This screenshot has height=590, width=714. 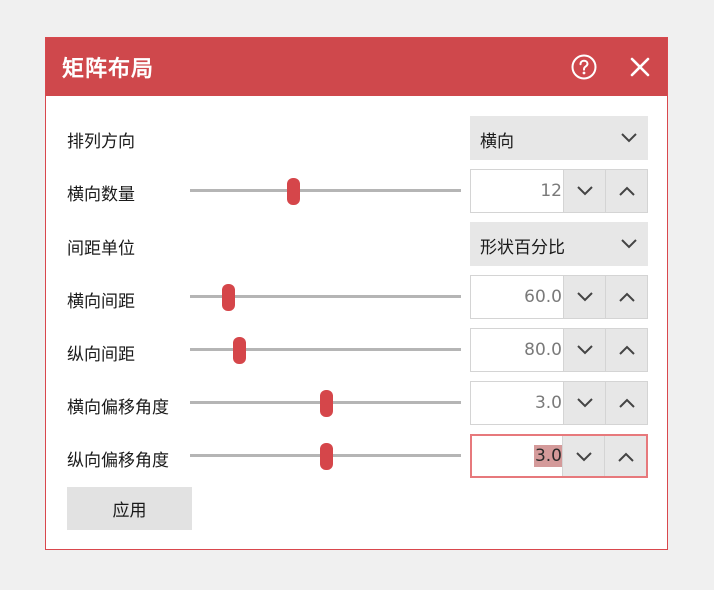 I want to click on selected-text: 3.0, so click(x=548, y=456).